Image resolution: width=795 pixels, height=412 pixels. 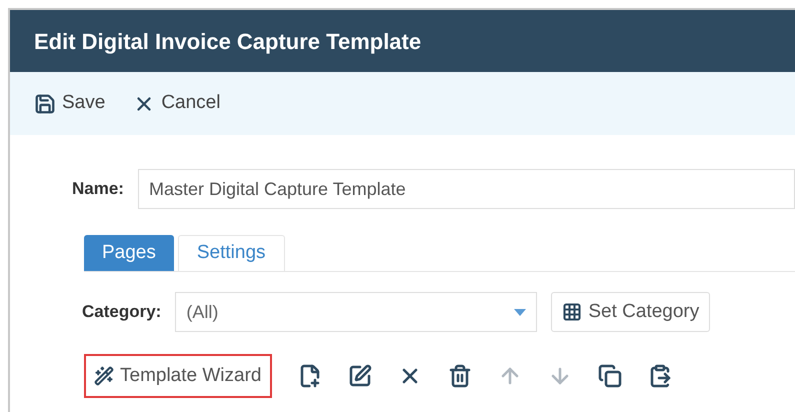 What do you see at coordinates (45, 103) in the screenshot?
I see `save-icon` at bounding box center [45, 103].